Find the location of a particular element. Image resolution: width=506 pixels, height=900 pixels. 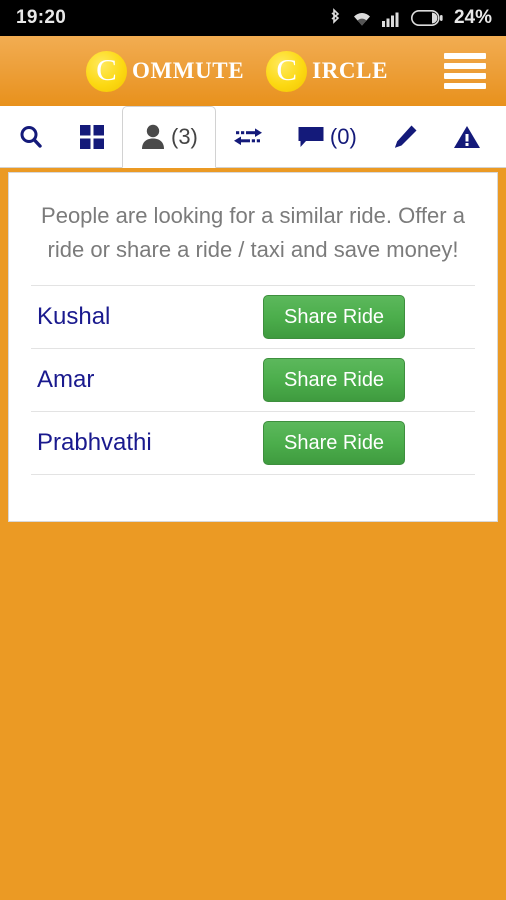

tab-dashboard is located at coordinates (92, 136).